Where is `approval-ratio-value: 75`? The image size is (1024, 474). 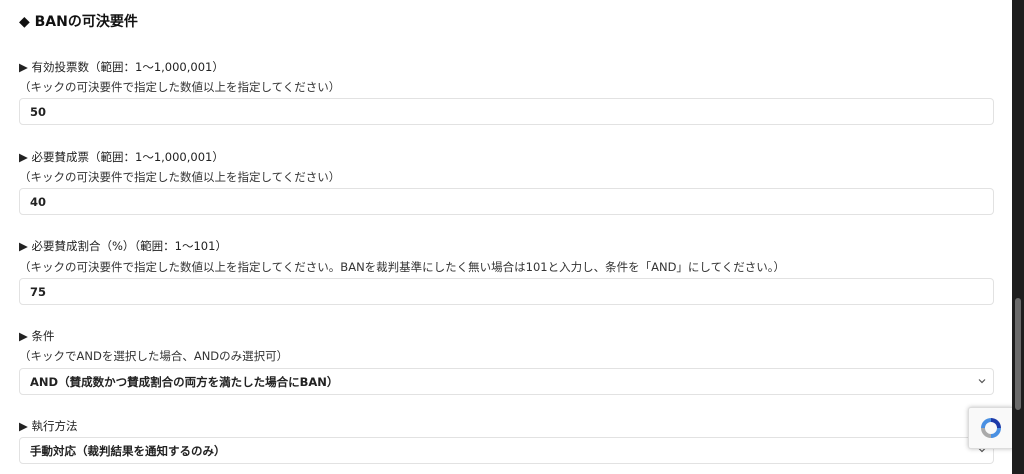
approval-ratio-value: 75 is located at coordinates (38, 291).